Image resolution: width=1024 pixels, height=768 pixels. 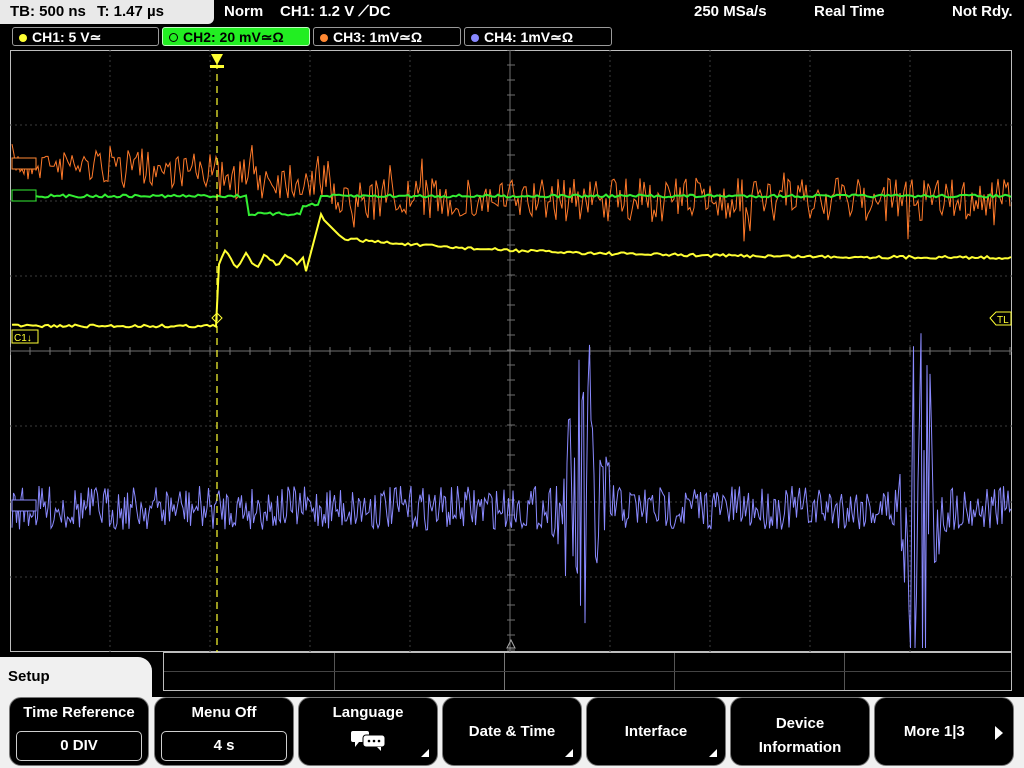 I want to click on ch4-offset-marker, so click(x=24, y=505).